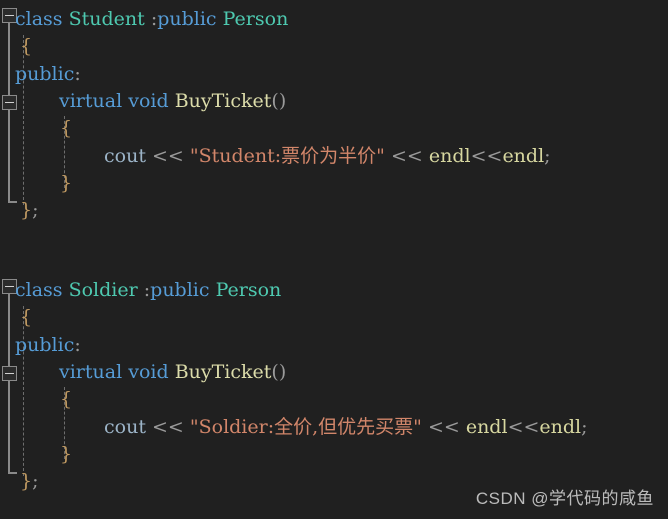 The height and width of the screenshot is (519, 668). I want to click on code-line-method-open-soldier: {, so click(66, 399).